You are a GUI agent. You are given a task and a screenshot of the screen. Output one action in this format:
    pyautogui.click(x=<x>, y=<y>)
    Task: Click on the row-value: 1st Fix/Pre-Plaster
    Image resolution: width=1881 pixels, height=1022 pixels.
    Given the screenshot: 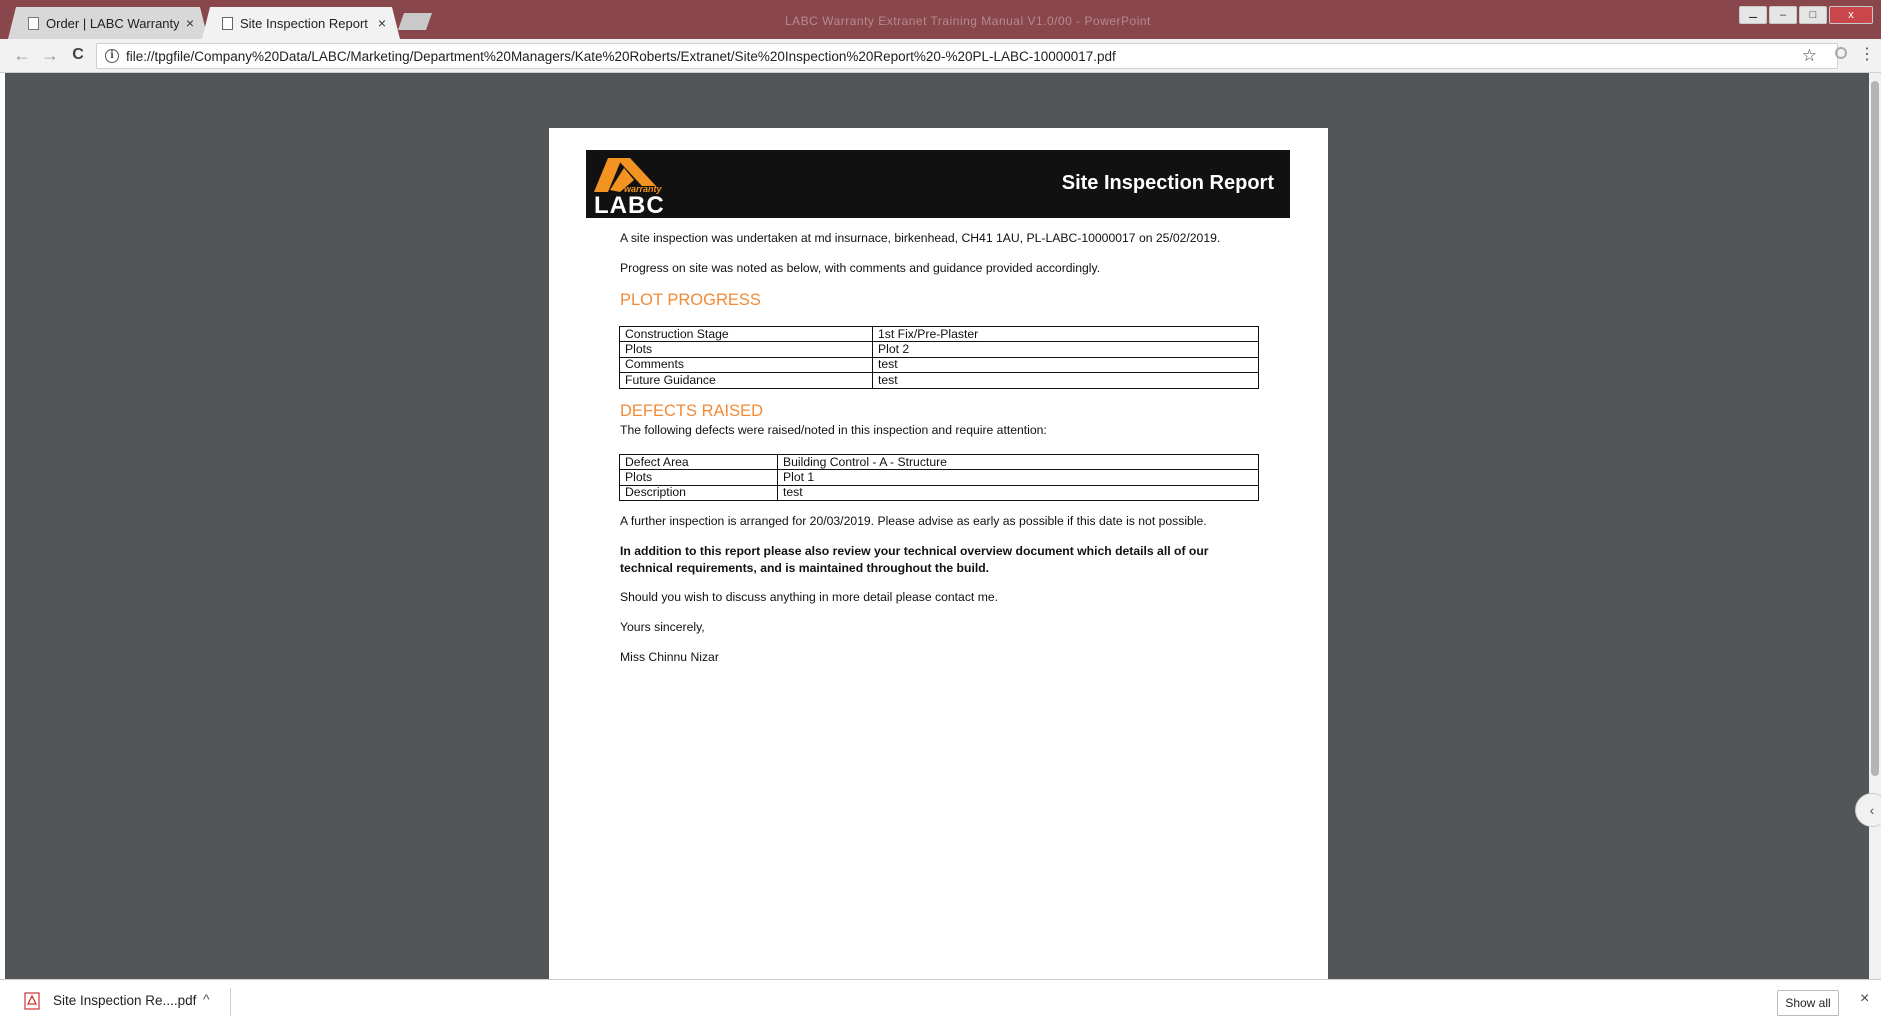 What is the action you would take?
    pyautogui.click(x=1065, y=334)
    